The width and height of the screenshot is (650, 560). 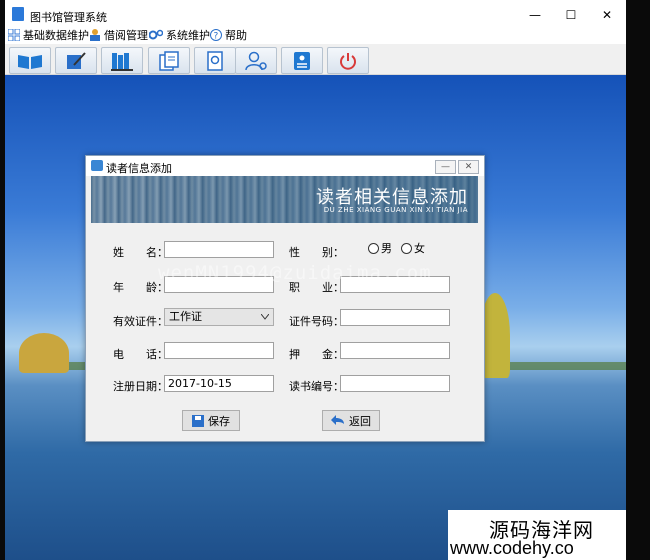 I want to click on menu-label: 系统维护, so click(x=188, y=35).